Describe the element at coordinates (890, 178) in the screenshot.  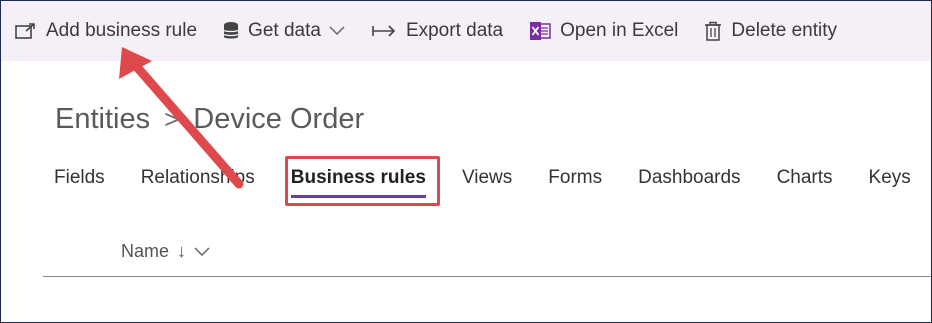
I see `tab-keys: Keys` at that location.